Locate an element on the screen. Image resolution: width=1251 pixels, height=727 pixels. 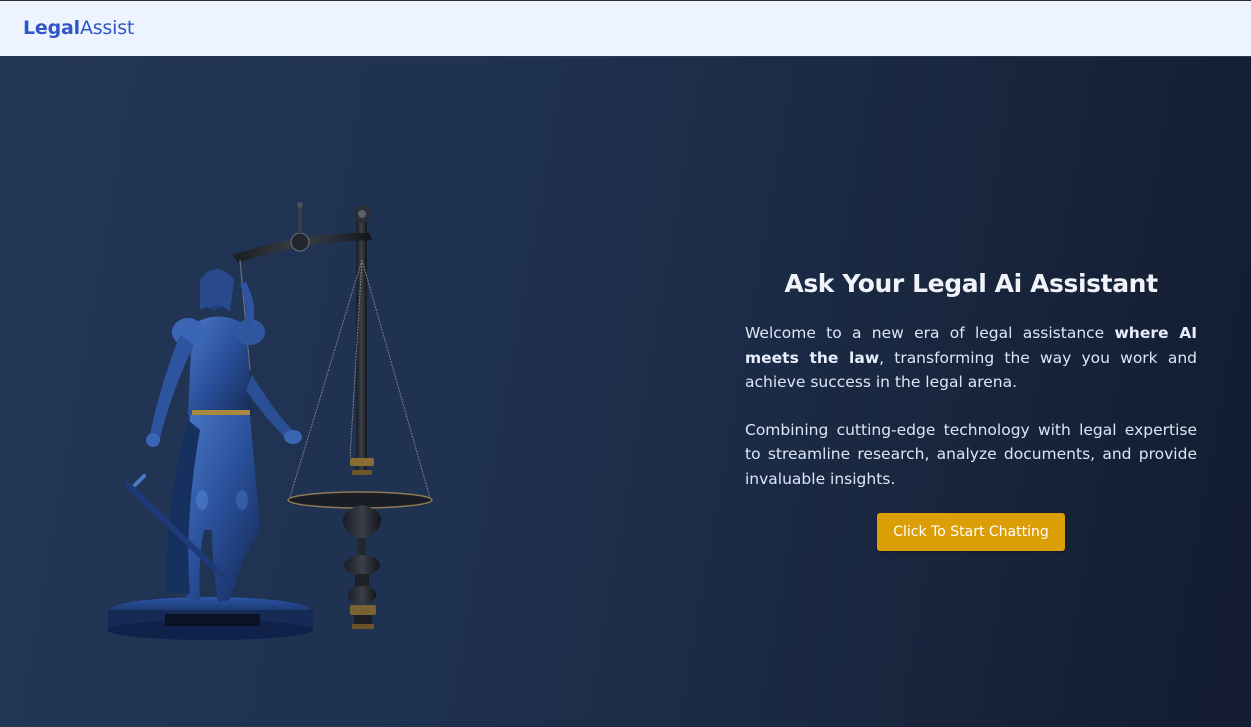
top-navbar: LegalAssist is located at coordinates (625, 28).